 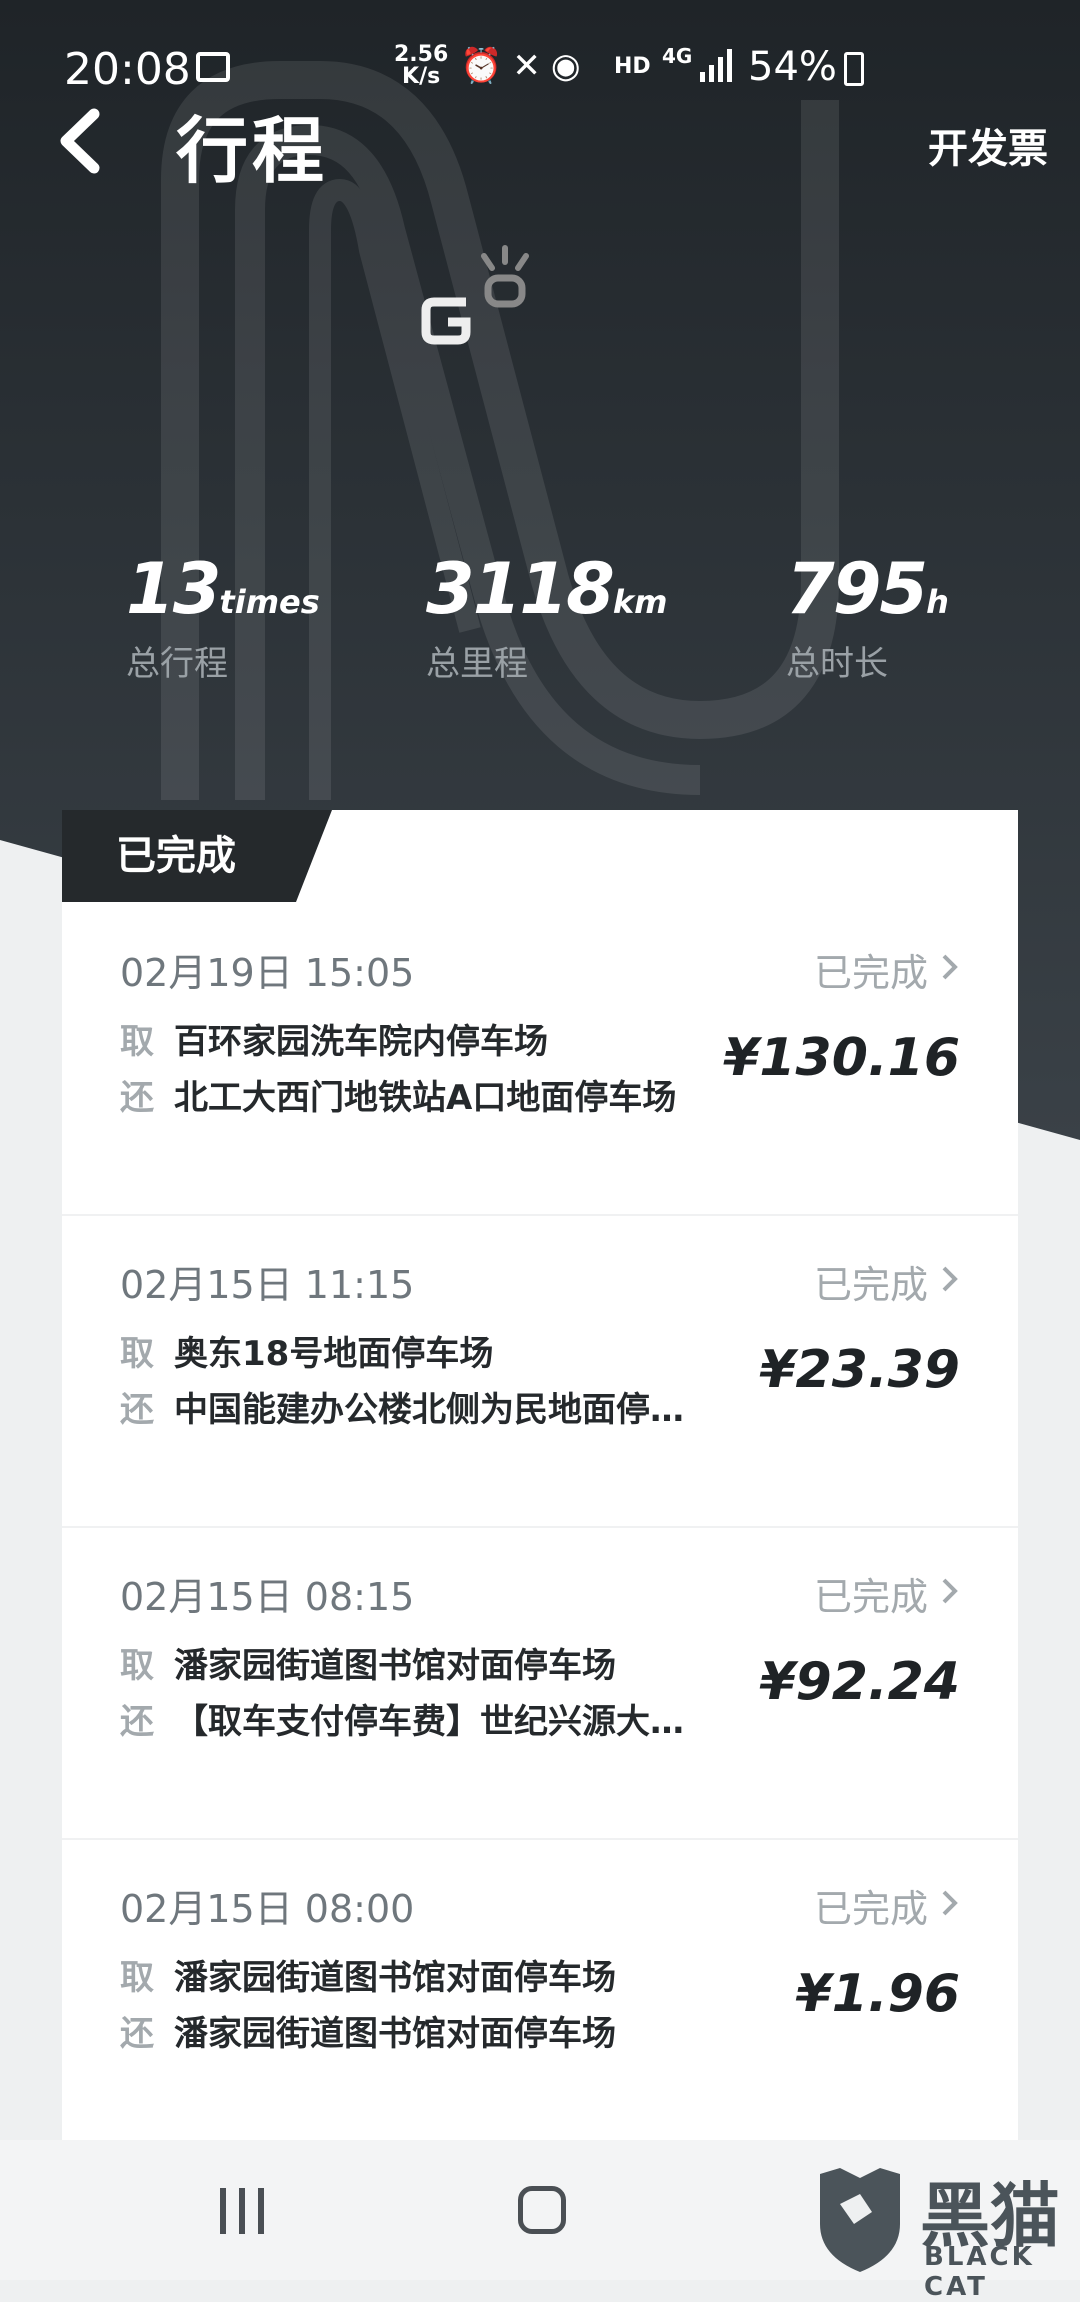 What do you see at coordinates (854, 69) in the screenshot?
I see `battery-icon` at bounding box center [854, 69].